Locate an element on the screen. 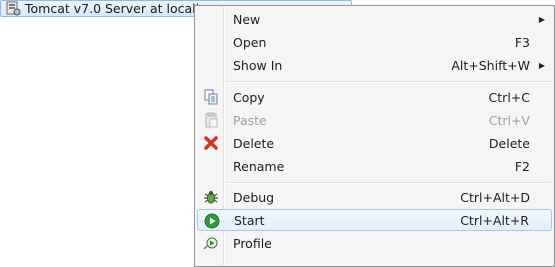 The height and width of the screenshot is (267, 555). menu-item-new: New ▶ is located at coordinates (374, 19).